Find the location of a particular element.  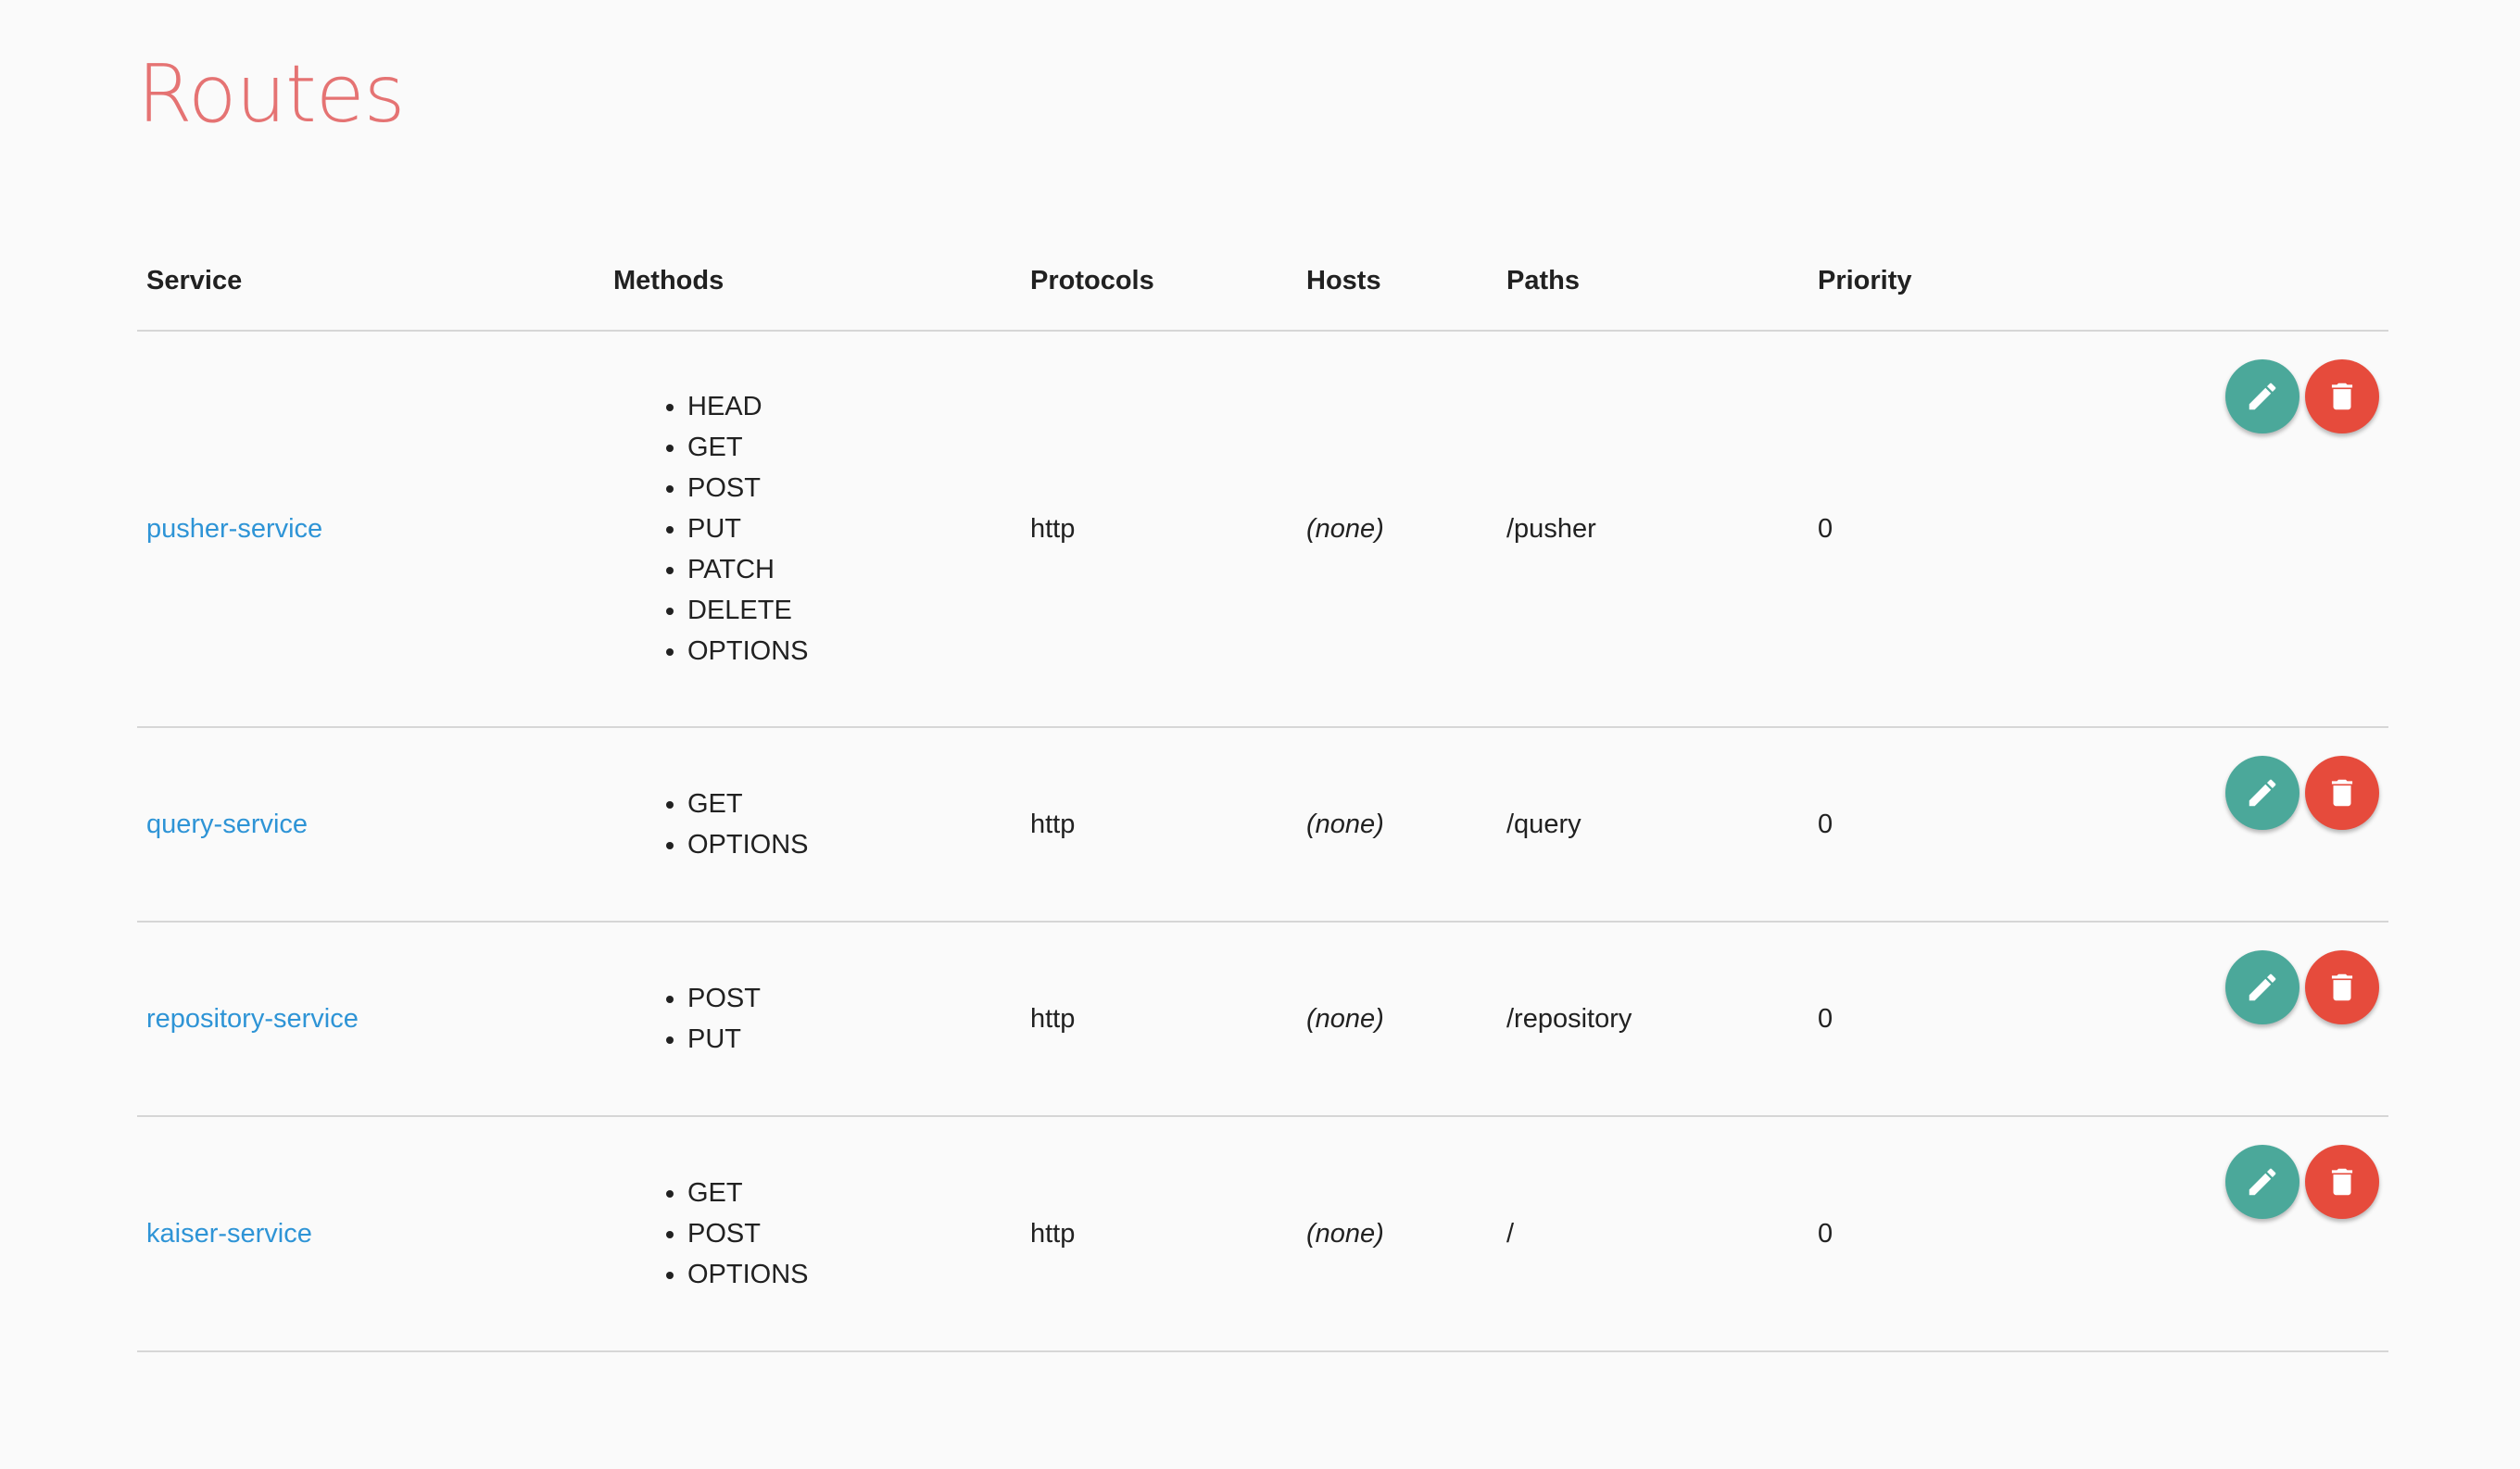

header-protocols: Protocols is located at coordinates (1159, 282).